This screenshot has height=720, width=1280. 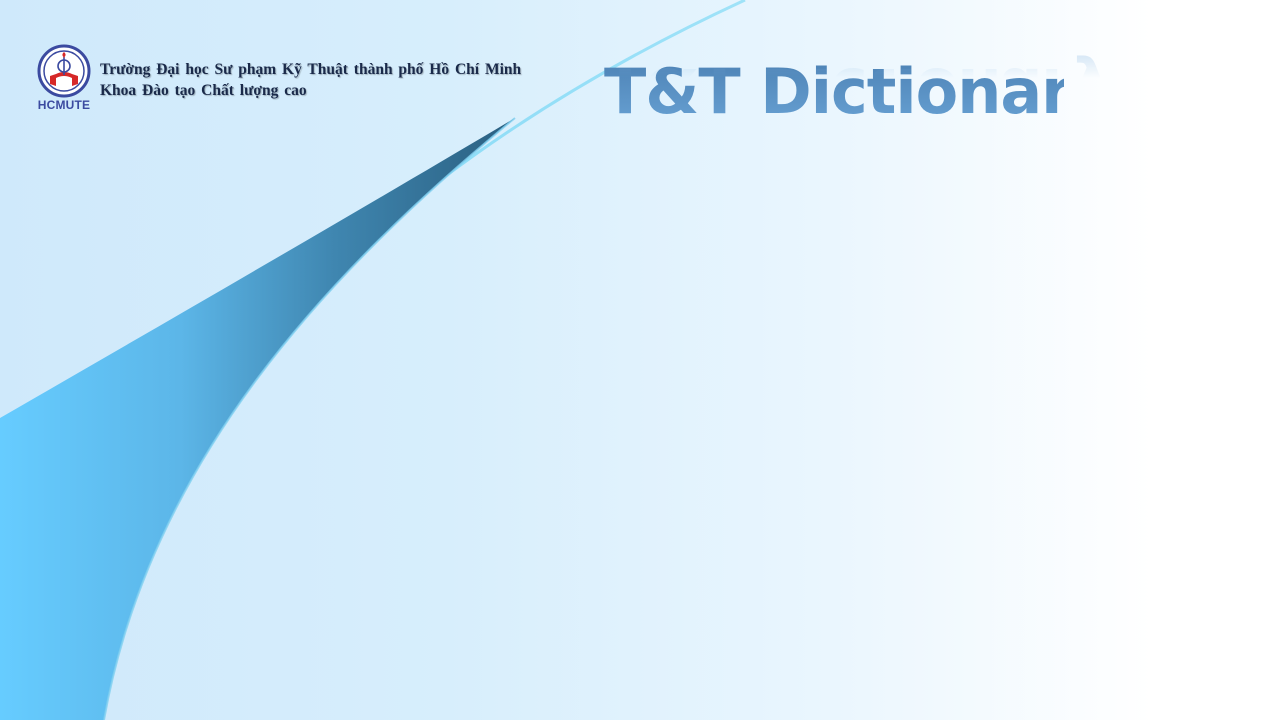 I want to click on title-block: T&T Dictionary T&T Dictionary, so click(x=857, y=102).